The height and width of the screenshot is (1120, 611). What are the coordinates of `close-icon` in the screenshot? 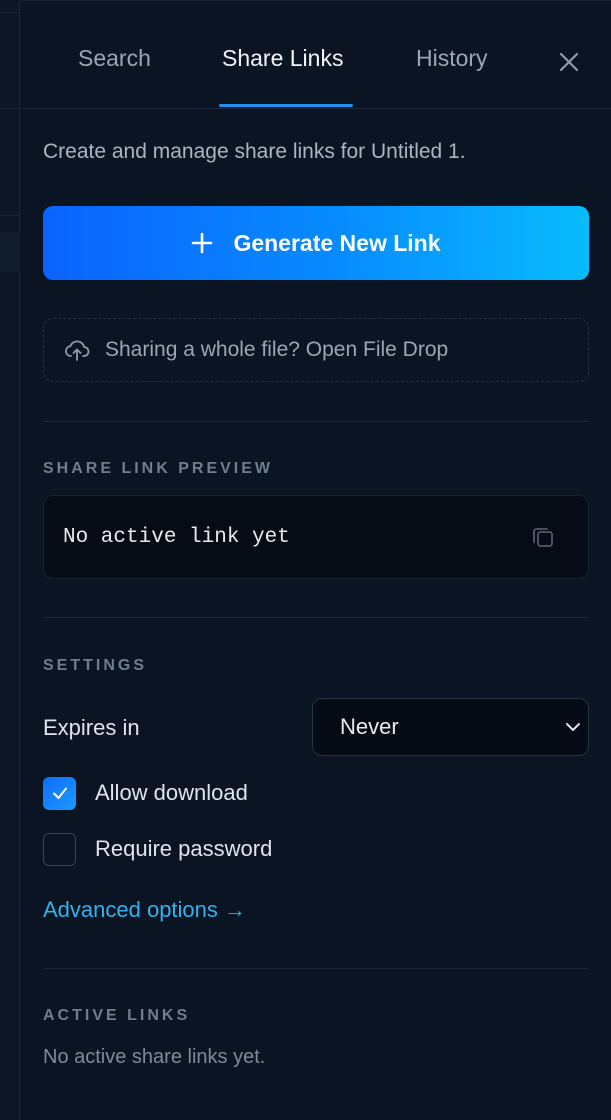 It's located at (569, 62).